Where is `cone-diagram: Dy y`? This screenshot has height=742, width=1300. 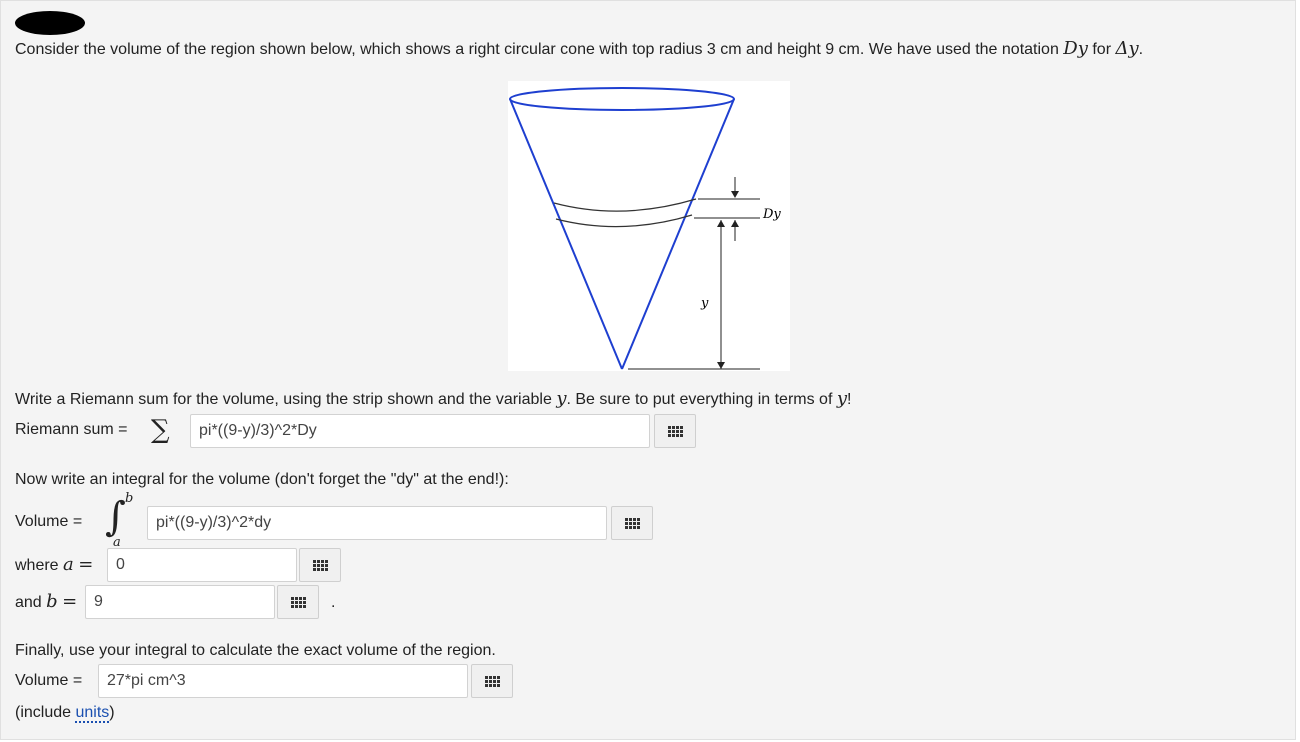 cone-diagram: Dy y is located at coordinates (645, 228).